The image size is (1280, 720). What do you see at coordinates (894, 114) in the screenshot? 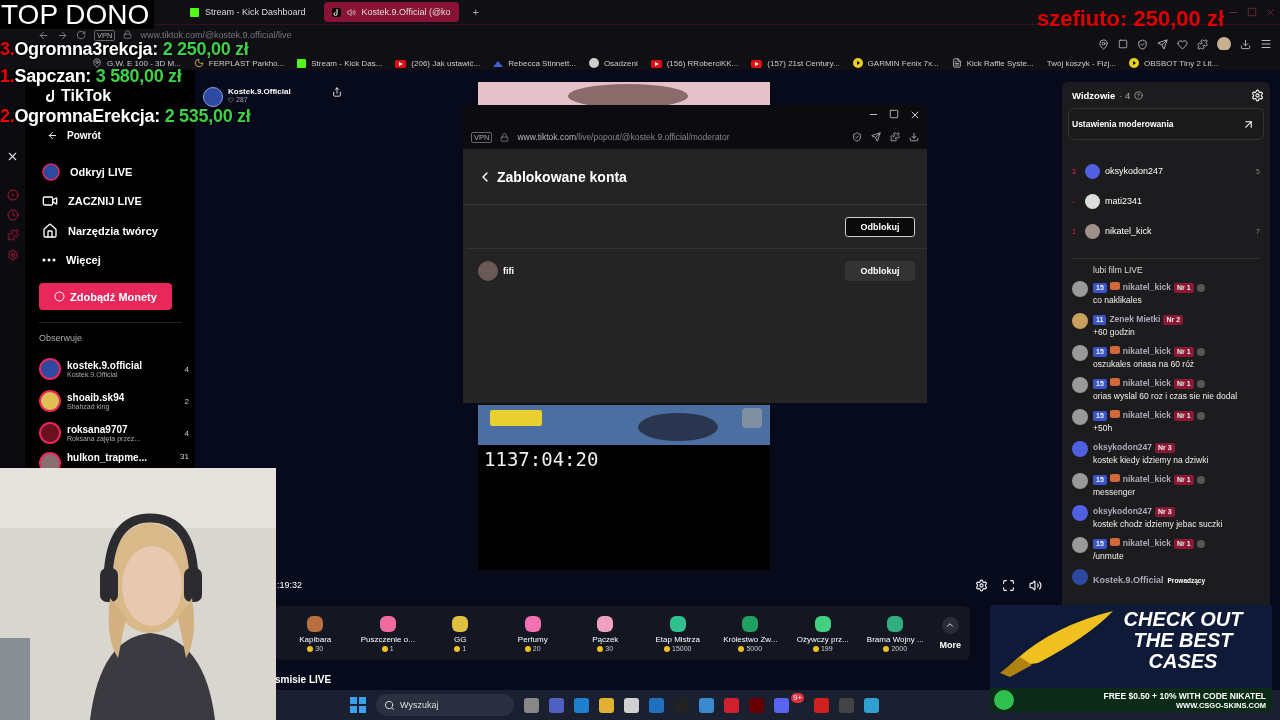
I see `maximize-icon` at bounding box center [894, 114].